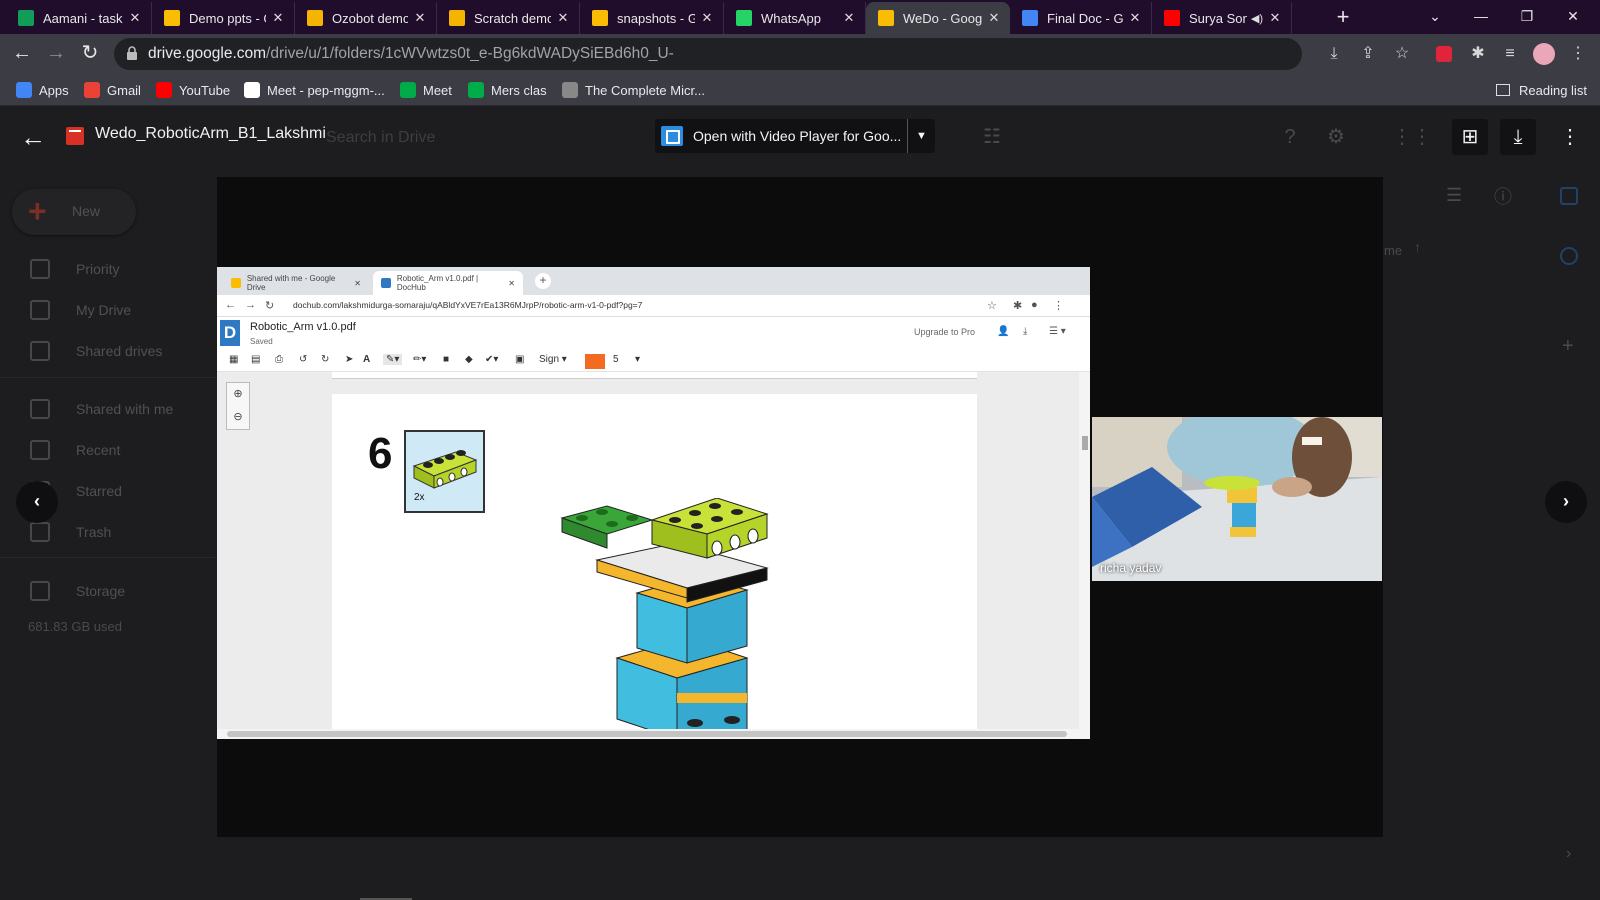  What do you see at coordinates (270, 306) in the screenshot?
I see `reload-icon: ↻` at bounding box center [270, 306].